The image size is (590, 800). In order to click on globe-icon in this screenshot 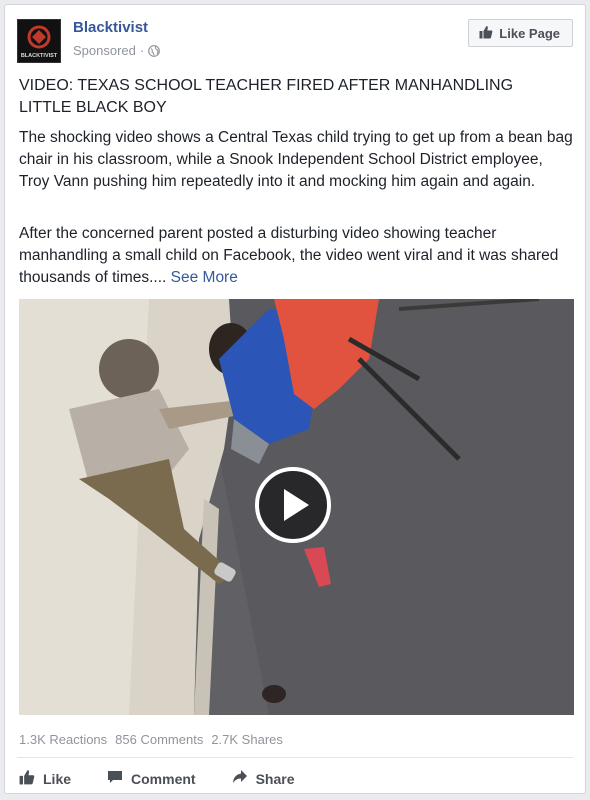, I will do `click(154, 50)`.